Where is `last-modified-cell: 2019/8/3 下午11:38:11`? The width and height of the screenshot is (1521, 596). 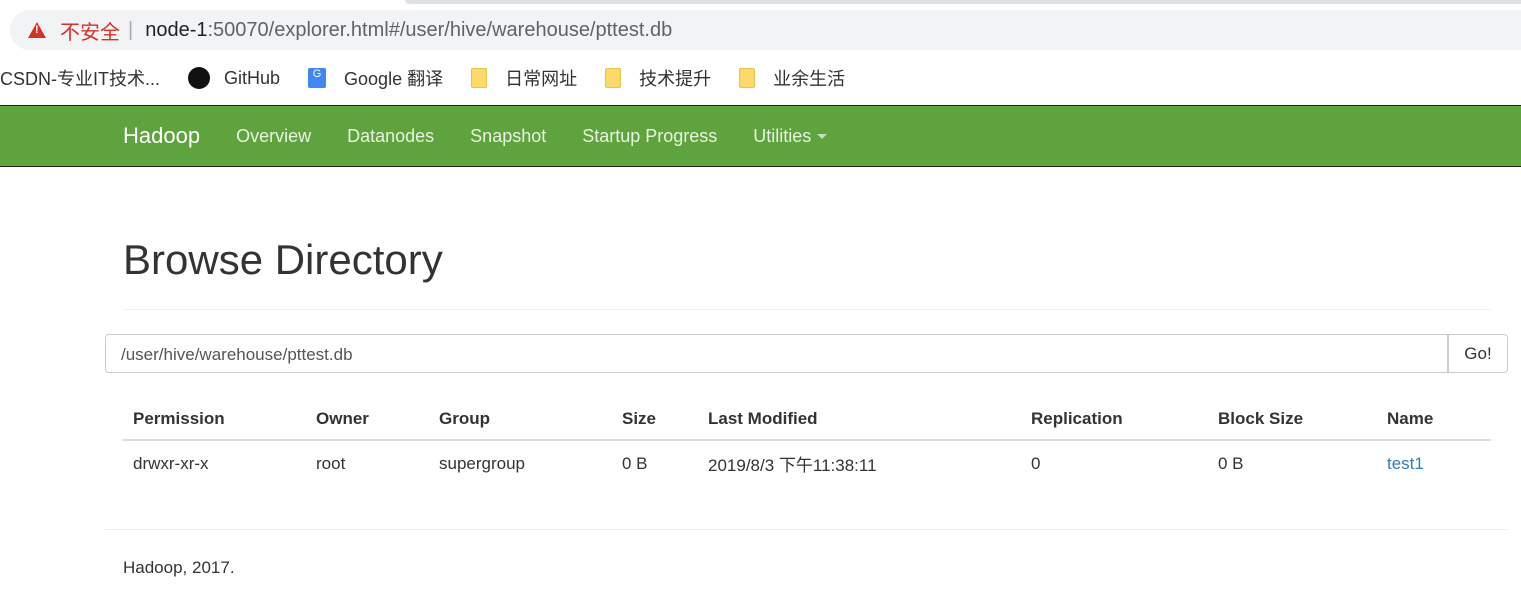
last-modified-cell: 2019/8/3 下午11:38:11 is located at coordinates (792, 465).